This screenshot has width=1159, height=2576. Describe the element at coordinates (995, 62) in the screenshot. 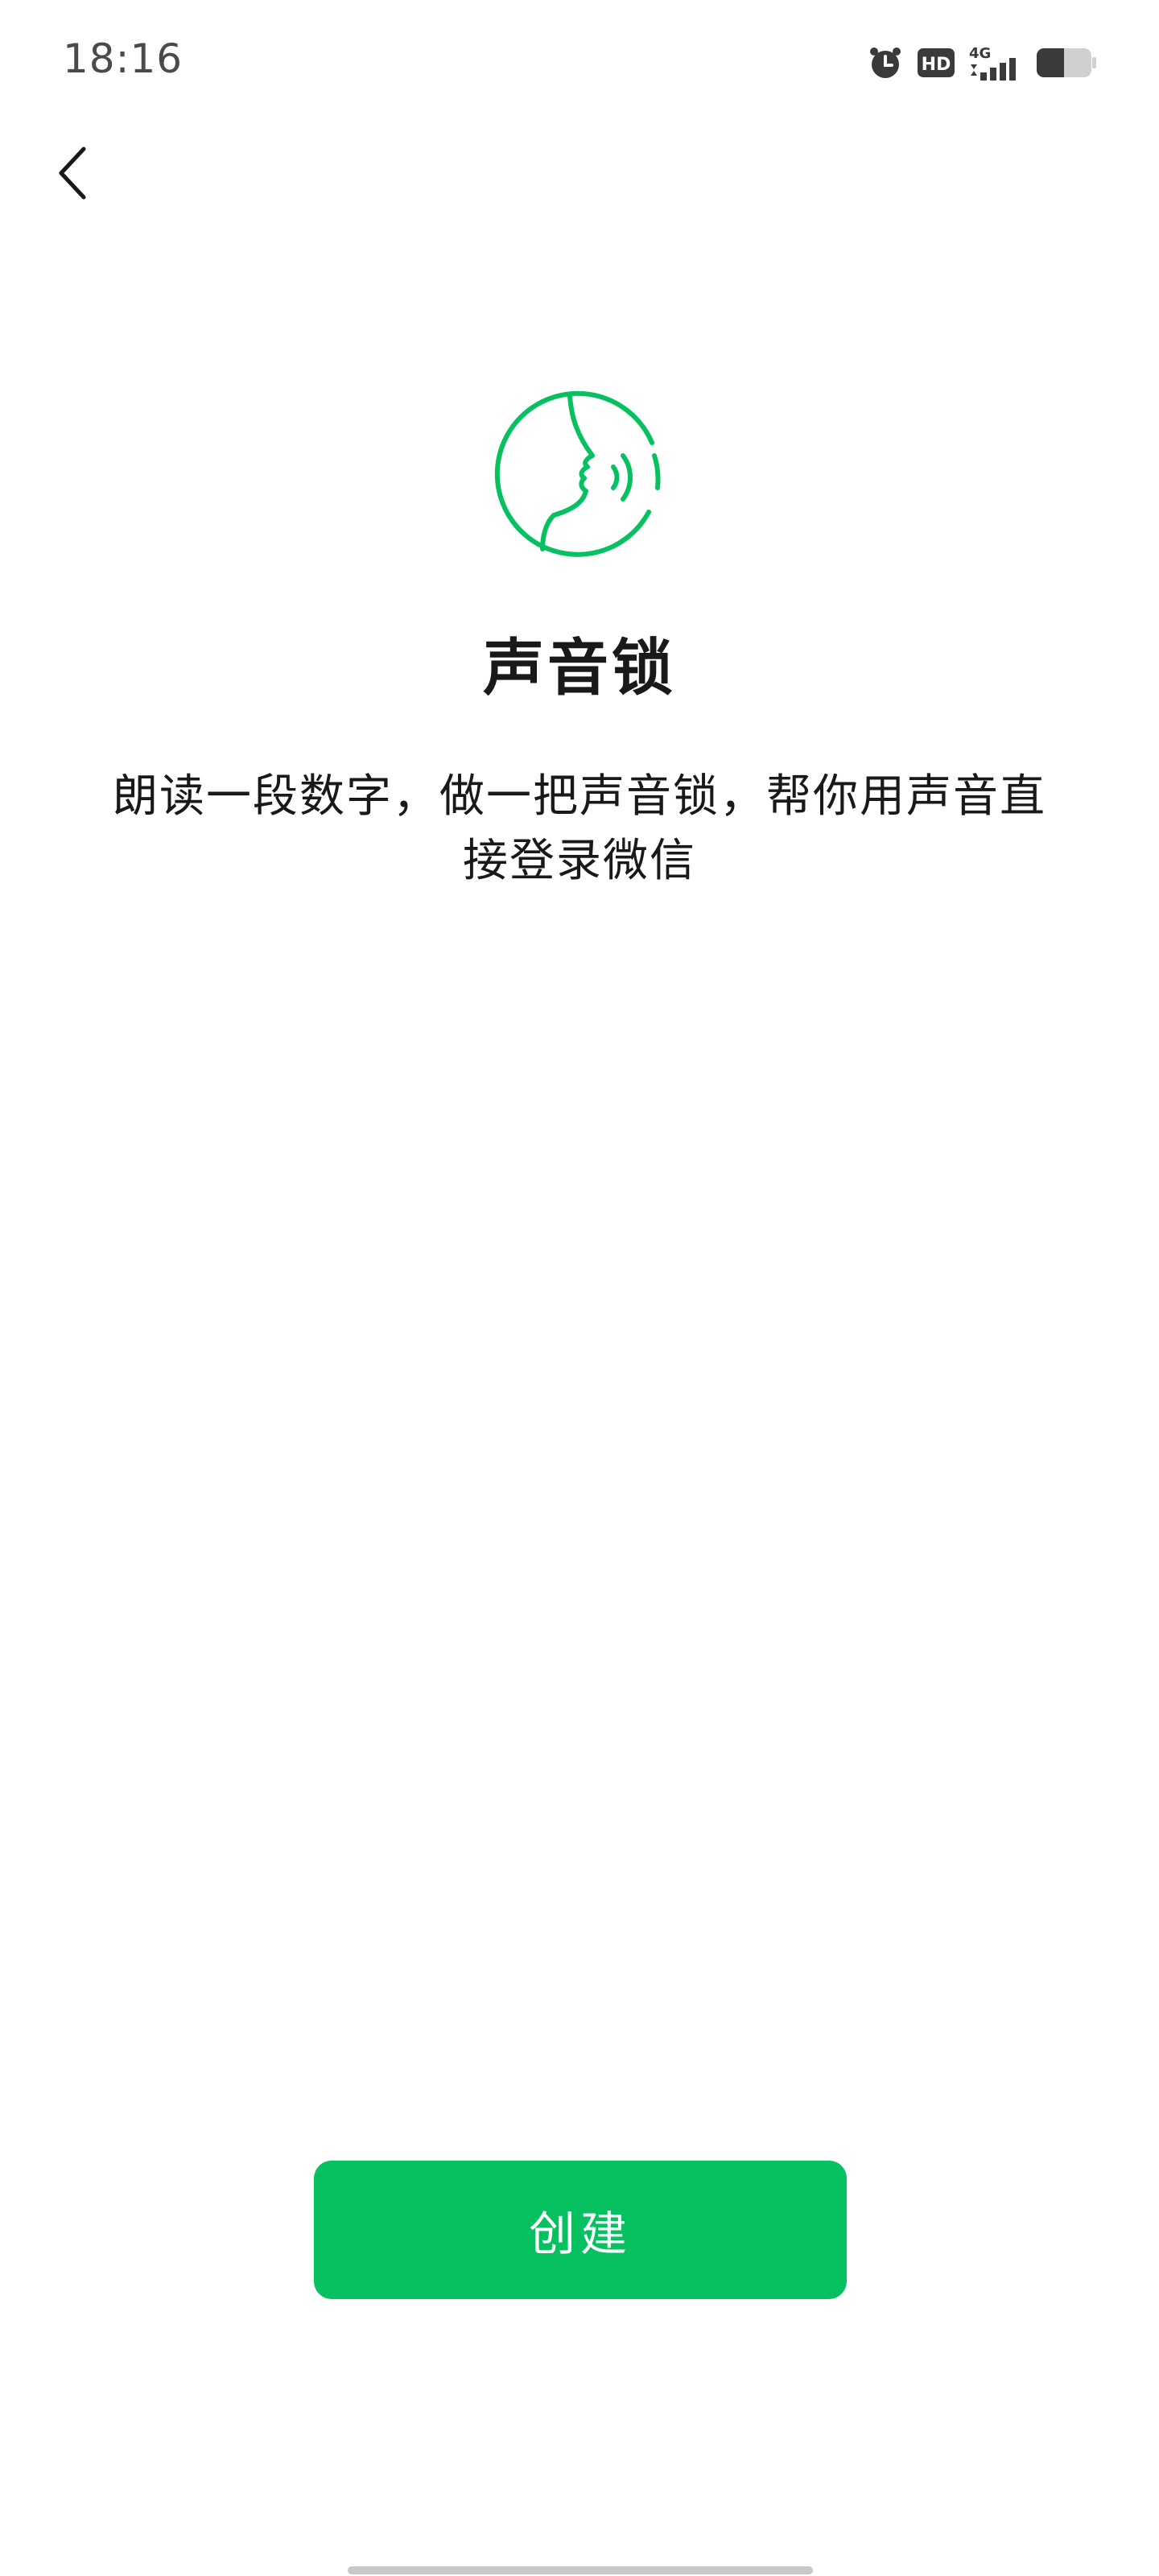

I see `4g-signal-icon: 4G` at that location.